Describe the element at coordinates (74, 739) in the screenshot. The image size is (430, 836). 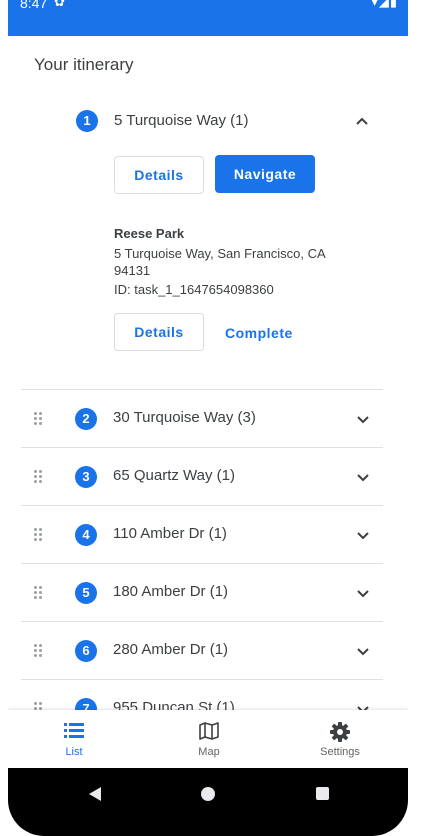
I see `nav-list: List` at that location.